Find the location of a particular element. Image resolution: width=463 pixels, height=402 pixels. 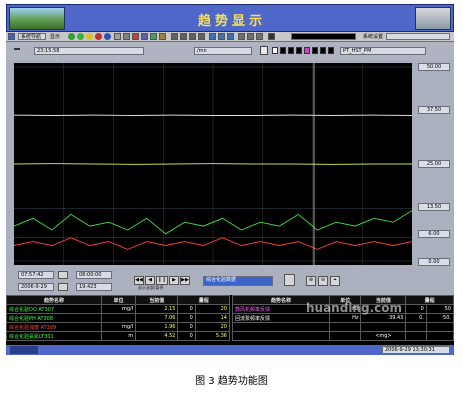

play-label: 显示全部/暂停 is located at coordinates (151, 287).